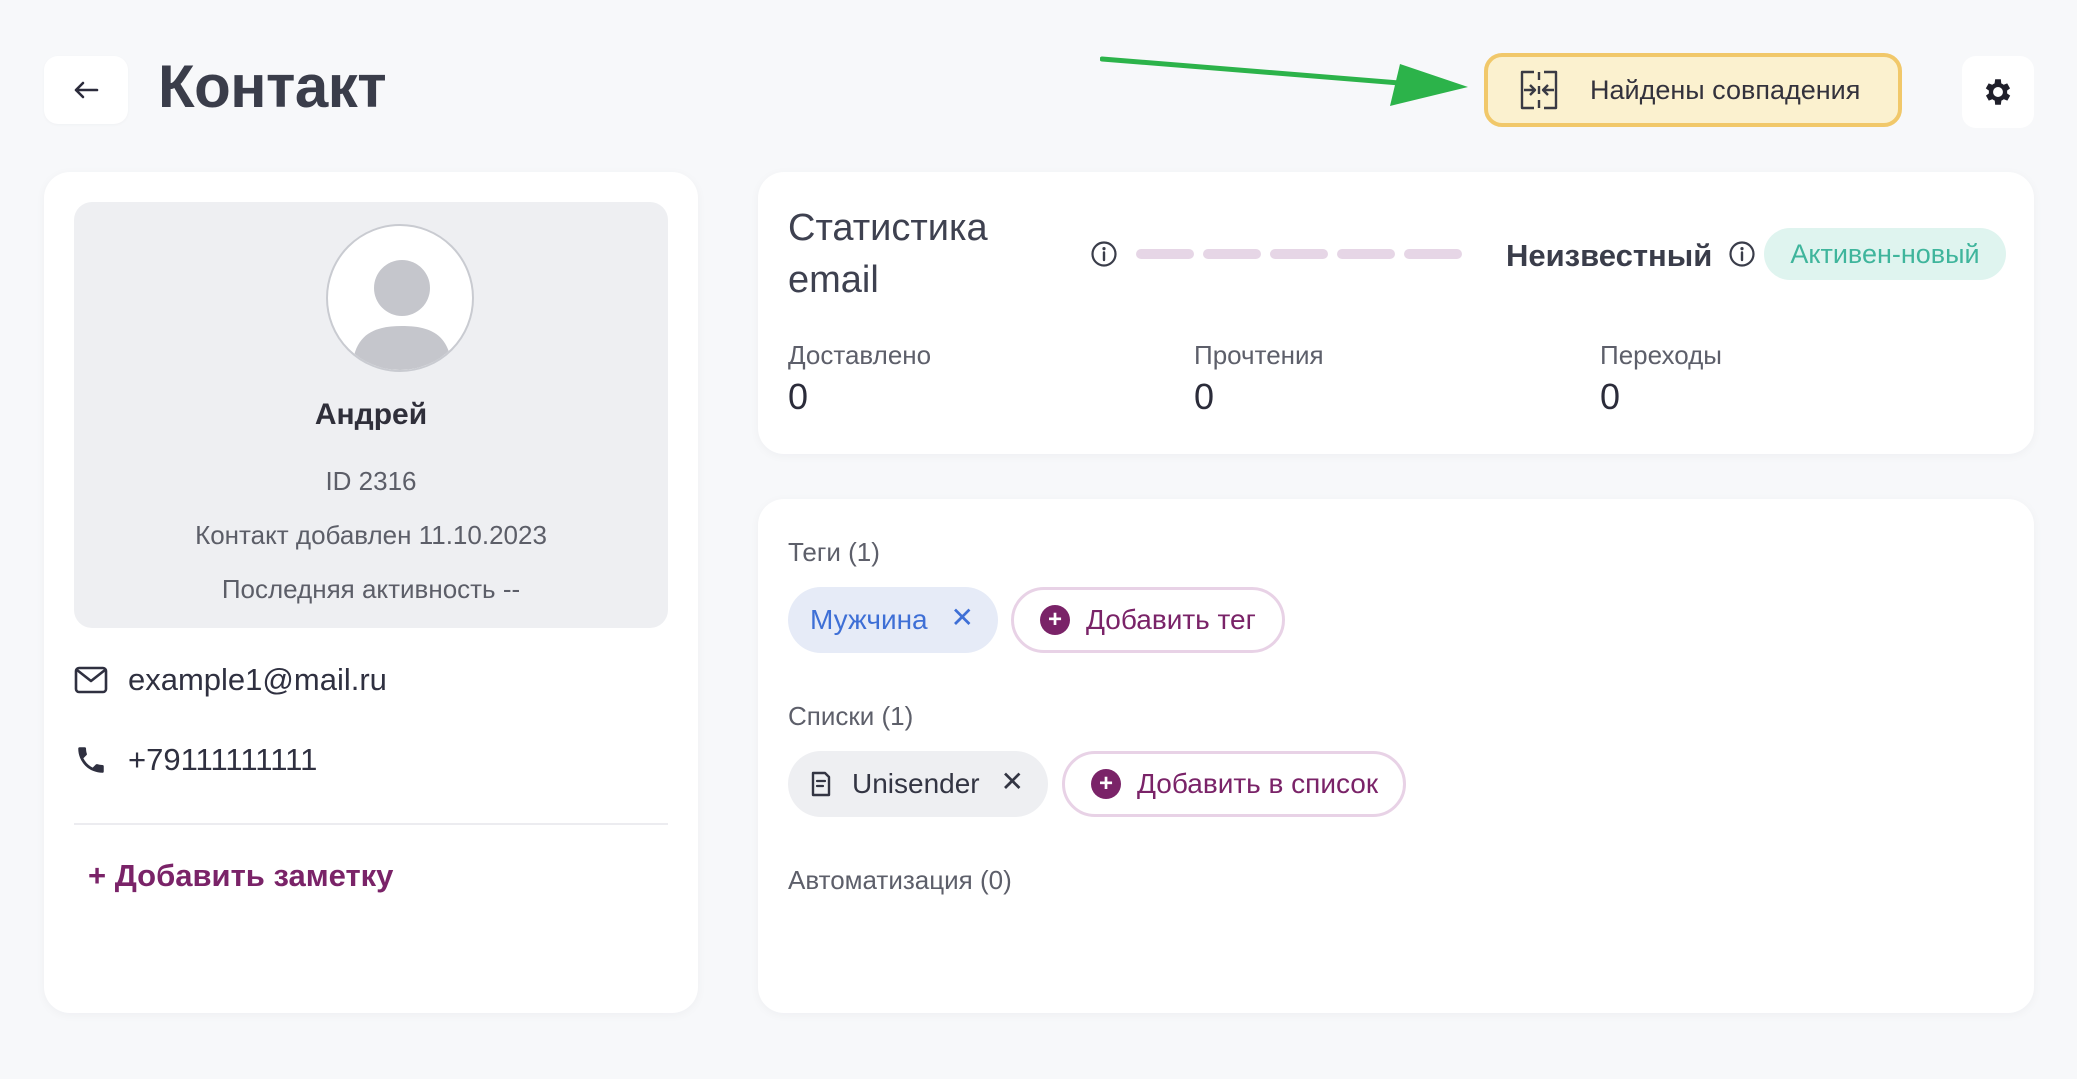 This screenshot has width=2077, height=1079. I want to click on tag-chip-label: Мужчина, so click(869, 619).